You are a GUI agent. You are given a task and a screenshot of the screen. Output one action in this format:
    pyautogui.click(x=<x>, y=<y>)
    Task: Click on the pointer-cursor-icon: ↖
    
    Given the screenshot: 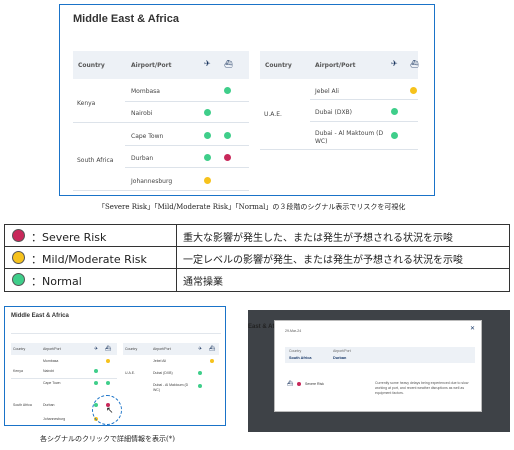 What is the action you would take?
    pyautogui.click(x=110, y=410)
    